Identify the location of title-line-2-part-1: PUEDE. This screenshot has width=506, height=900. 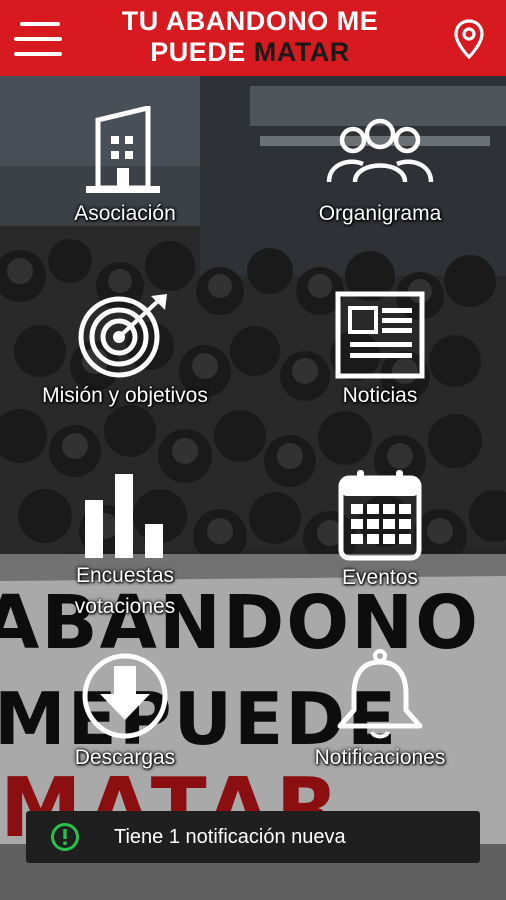
(202, 52).